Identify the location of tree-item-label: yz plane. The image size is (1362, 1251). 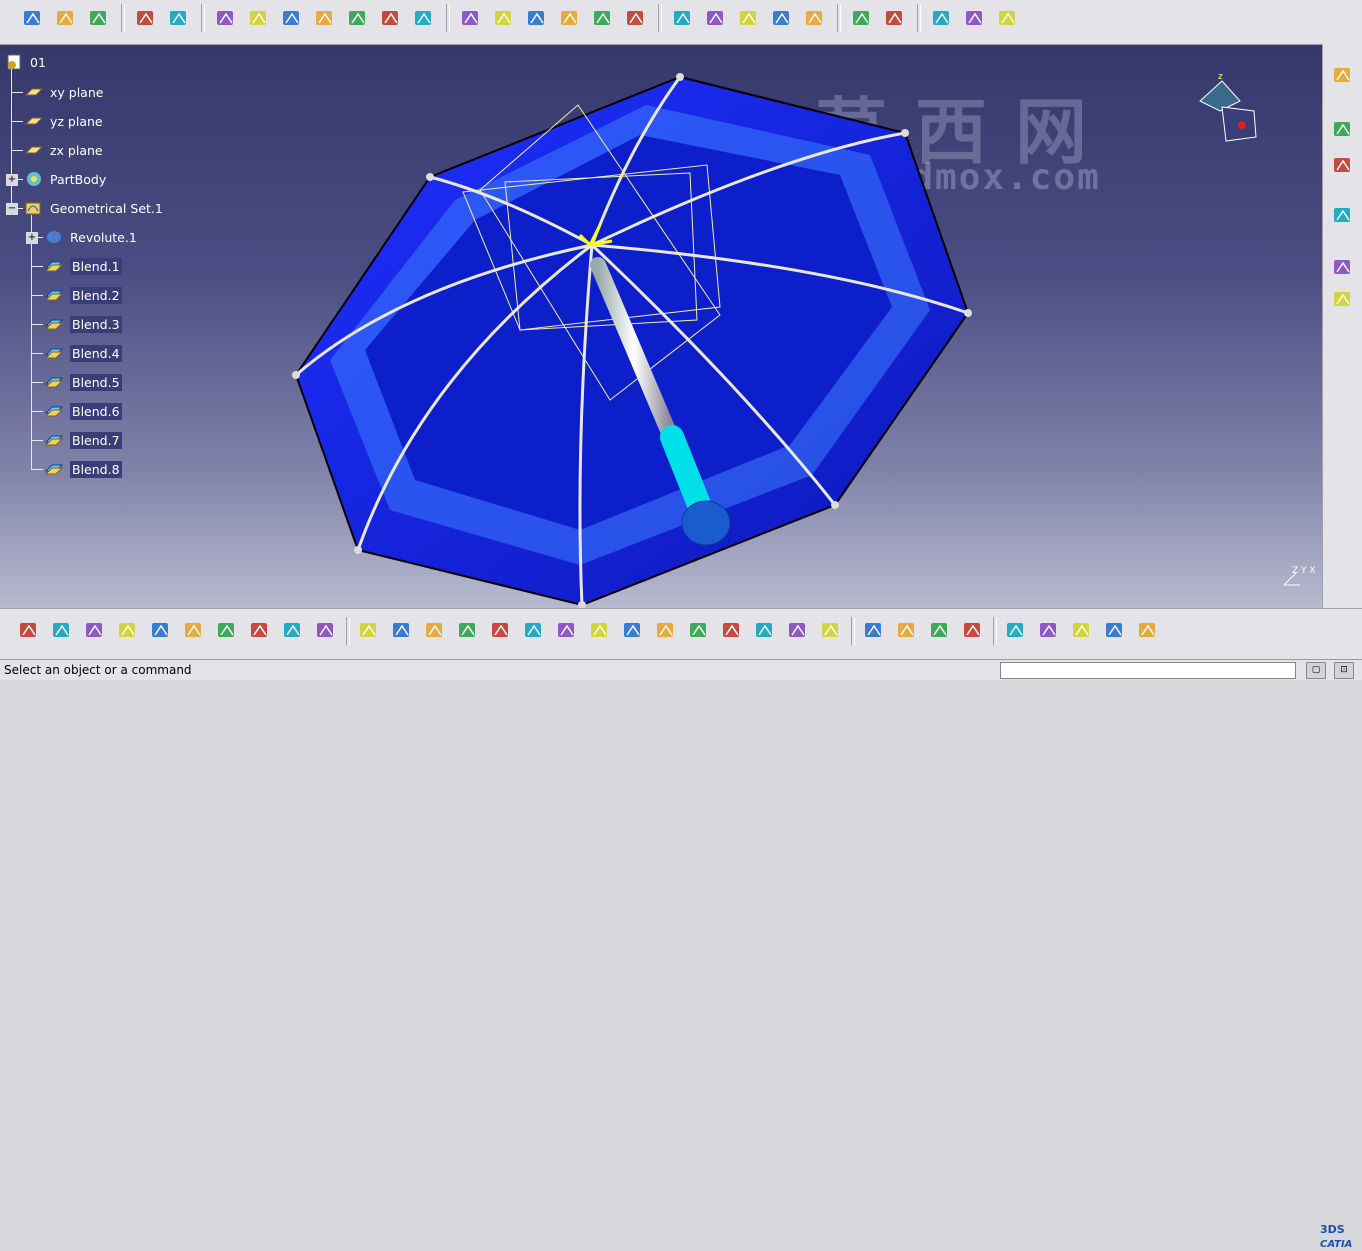
(76, 121).